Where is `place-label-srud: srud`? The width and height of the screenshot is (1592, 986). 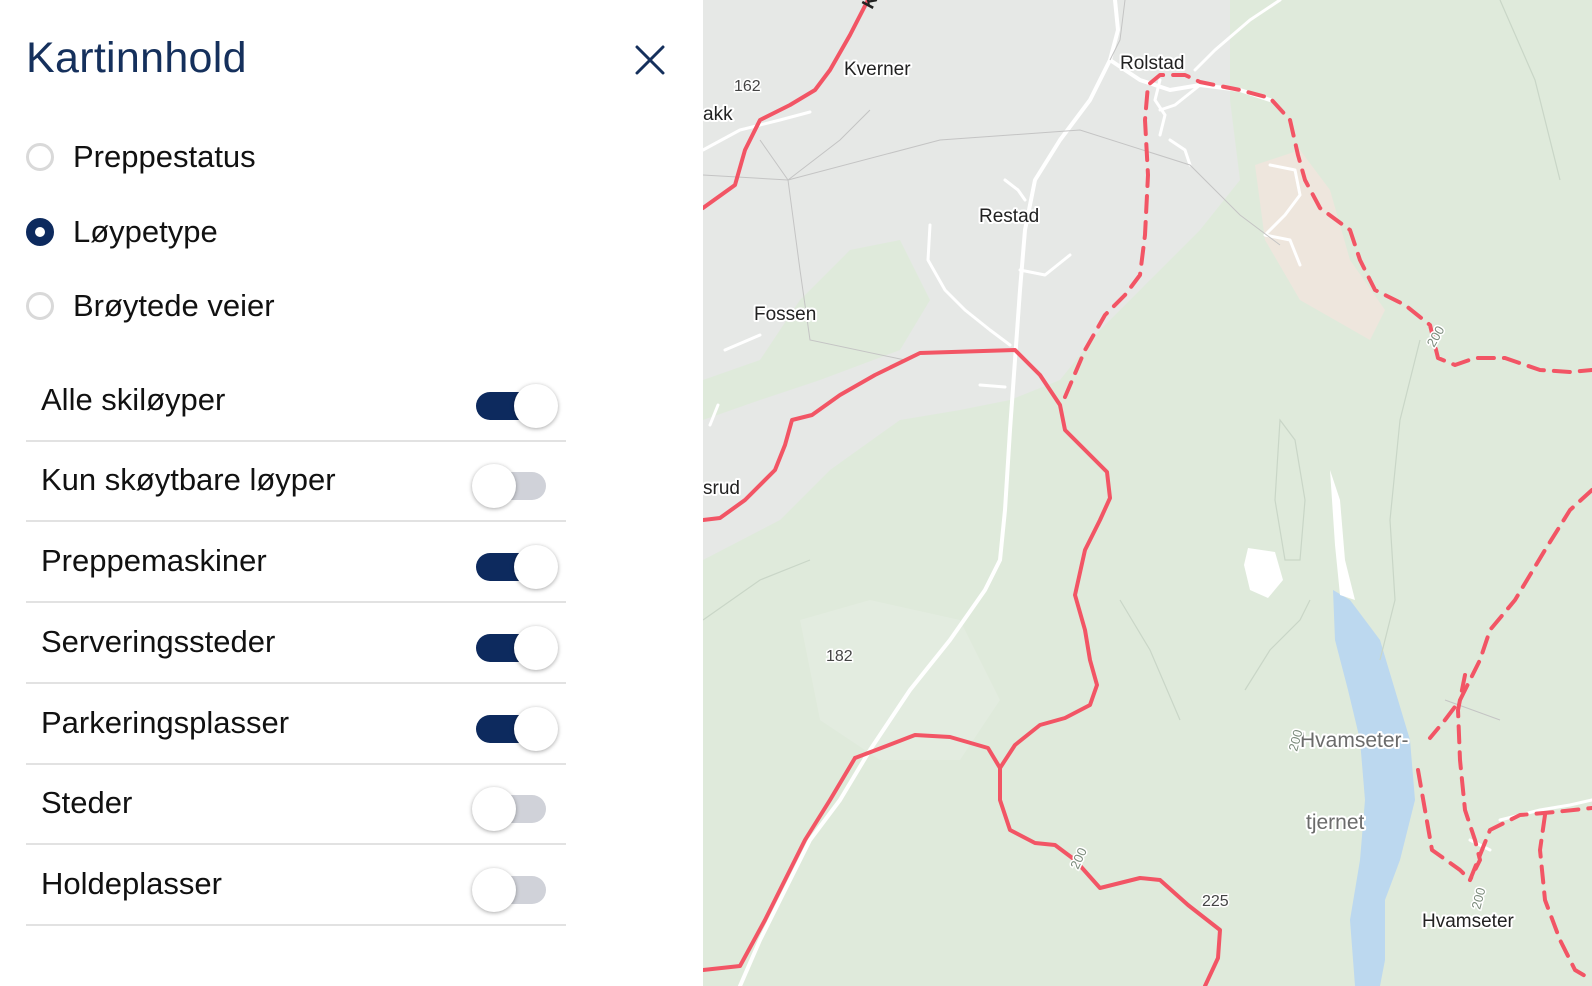 place-label-srud: srud is located at coordinates (721, 488).